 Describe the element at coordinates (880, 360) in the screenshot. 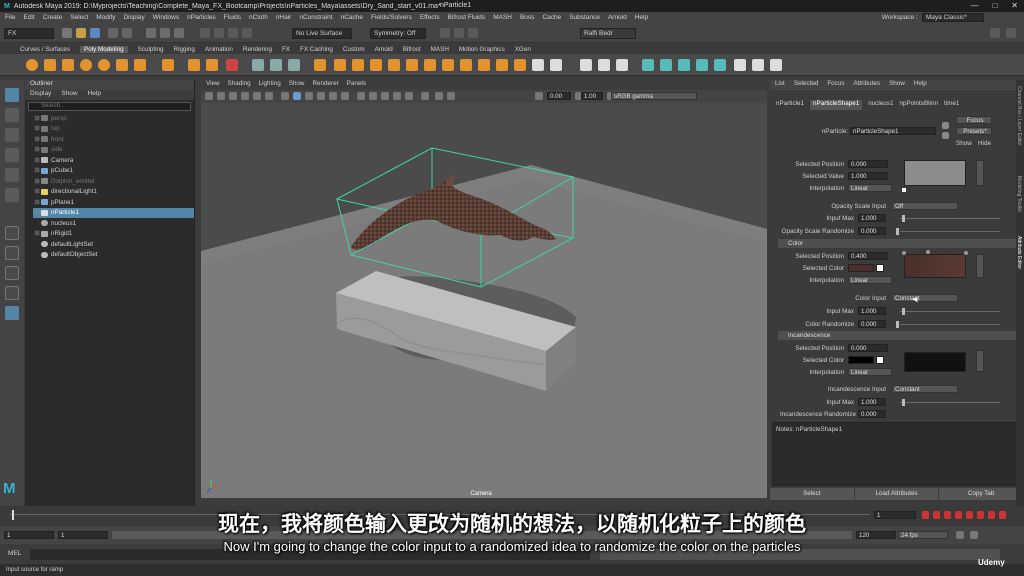

I see `incand-color-picker-icon` at that location.